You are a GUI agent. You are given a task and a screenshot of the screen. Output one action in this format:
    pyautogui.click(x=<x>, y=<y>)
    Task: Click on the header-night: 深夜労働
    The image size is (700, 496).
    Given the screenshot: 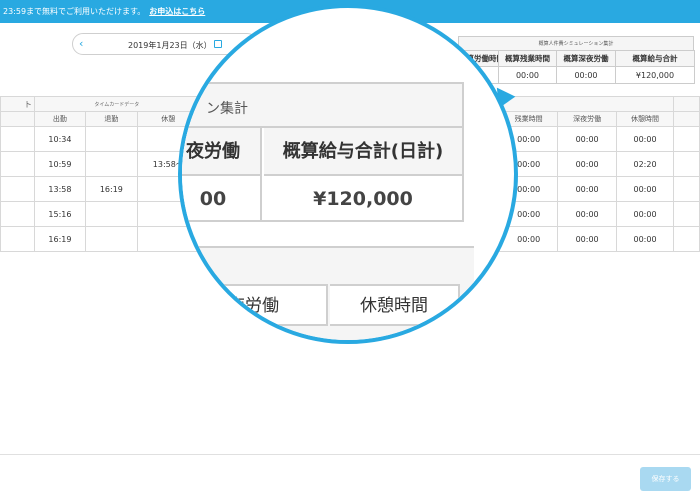 What is the action you would take?
    pyautogui.click(x=587, y=119)
    